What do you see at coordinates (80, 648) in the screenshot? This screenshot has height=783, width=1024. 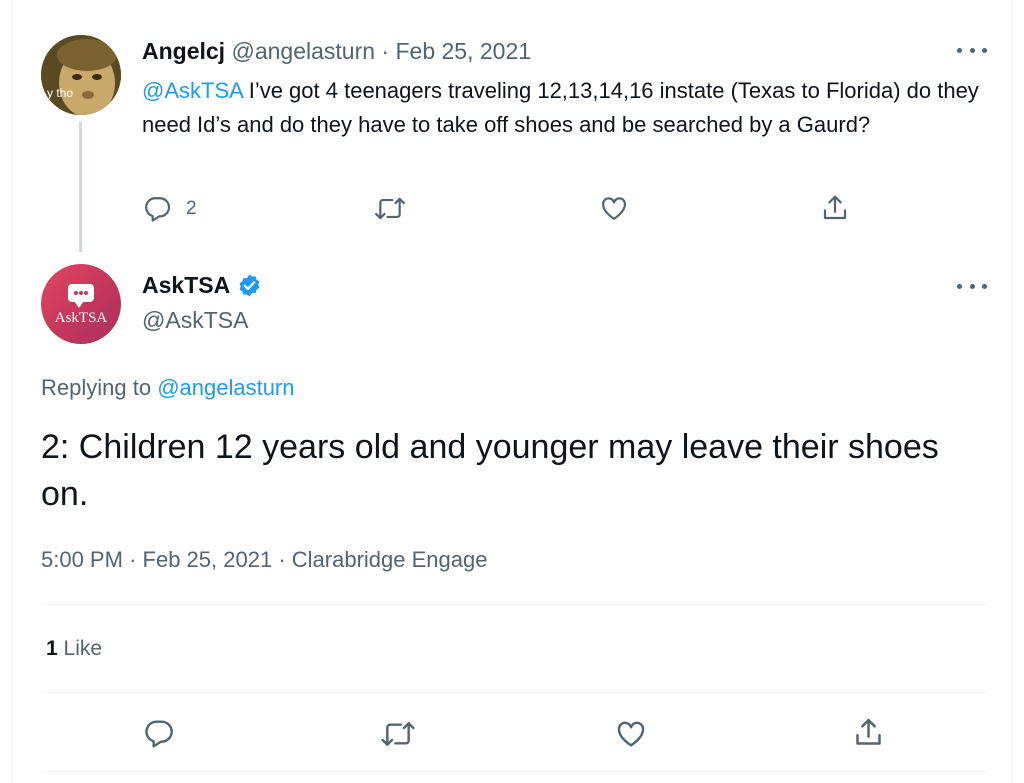 I see `like-label: Like` at bounding box center [80, 648].